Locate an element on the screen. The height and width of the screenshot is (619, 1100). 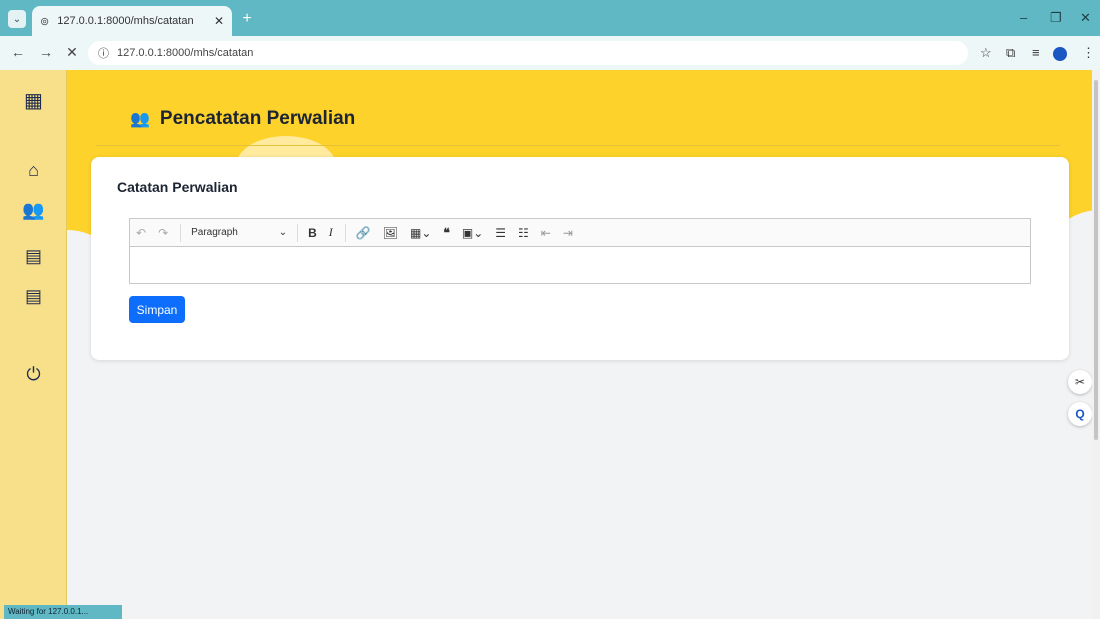
bookmark-star-icon: ☆ is located at coordinates (986, 53).